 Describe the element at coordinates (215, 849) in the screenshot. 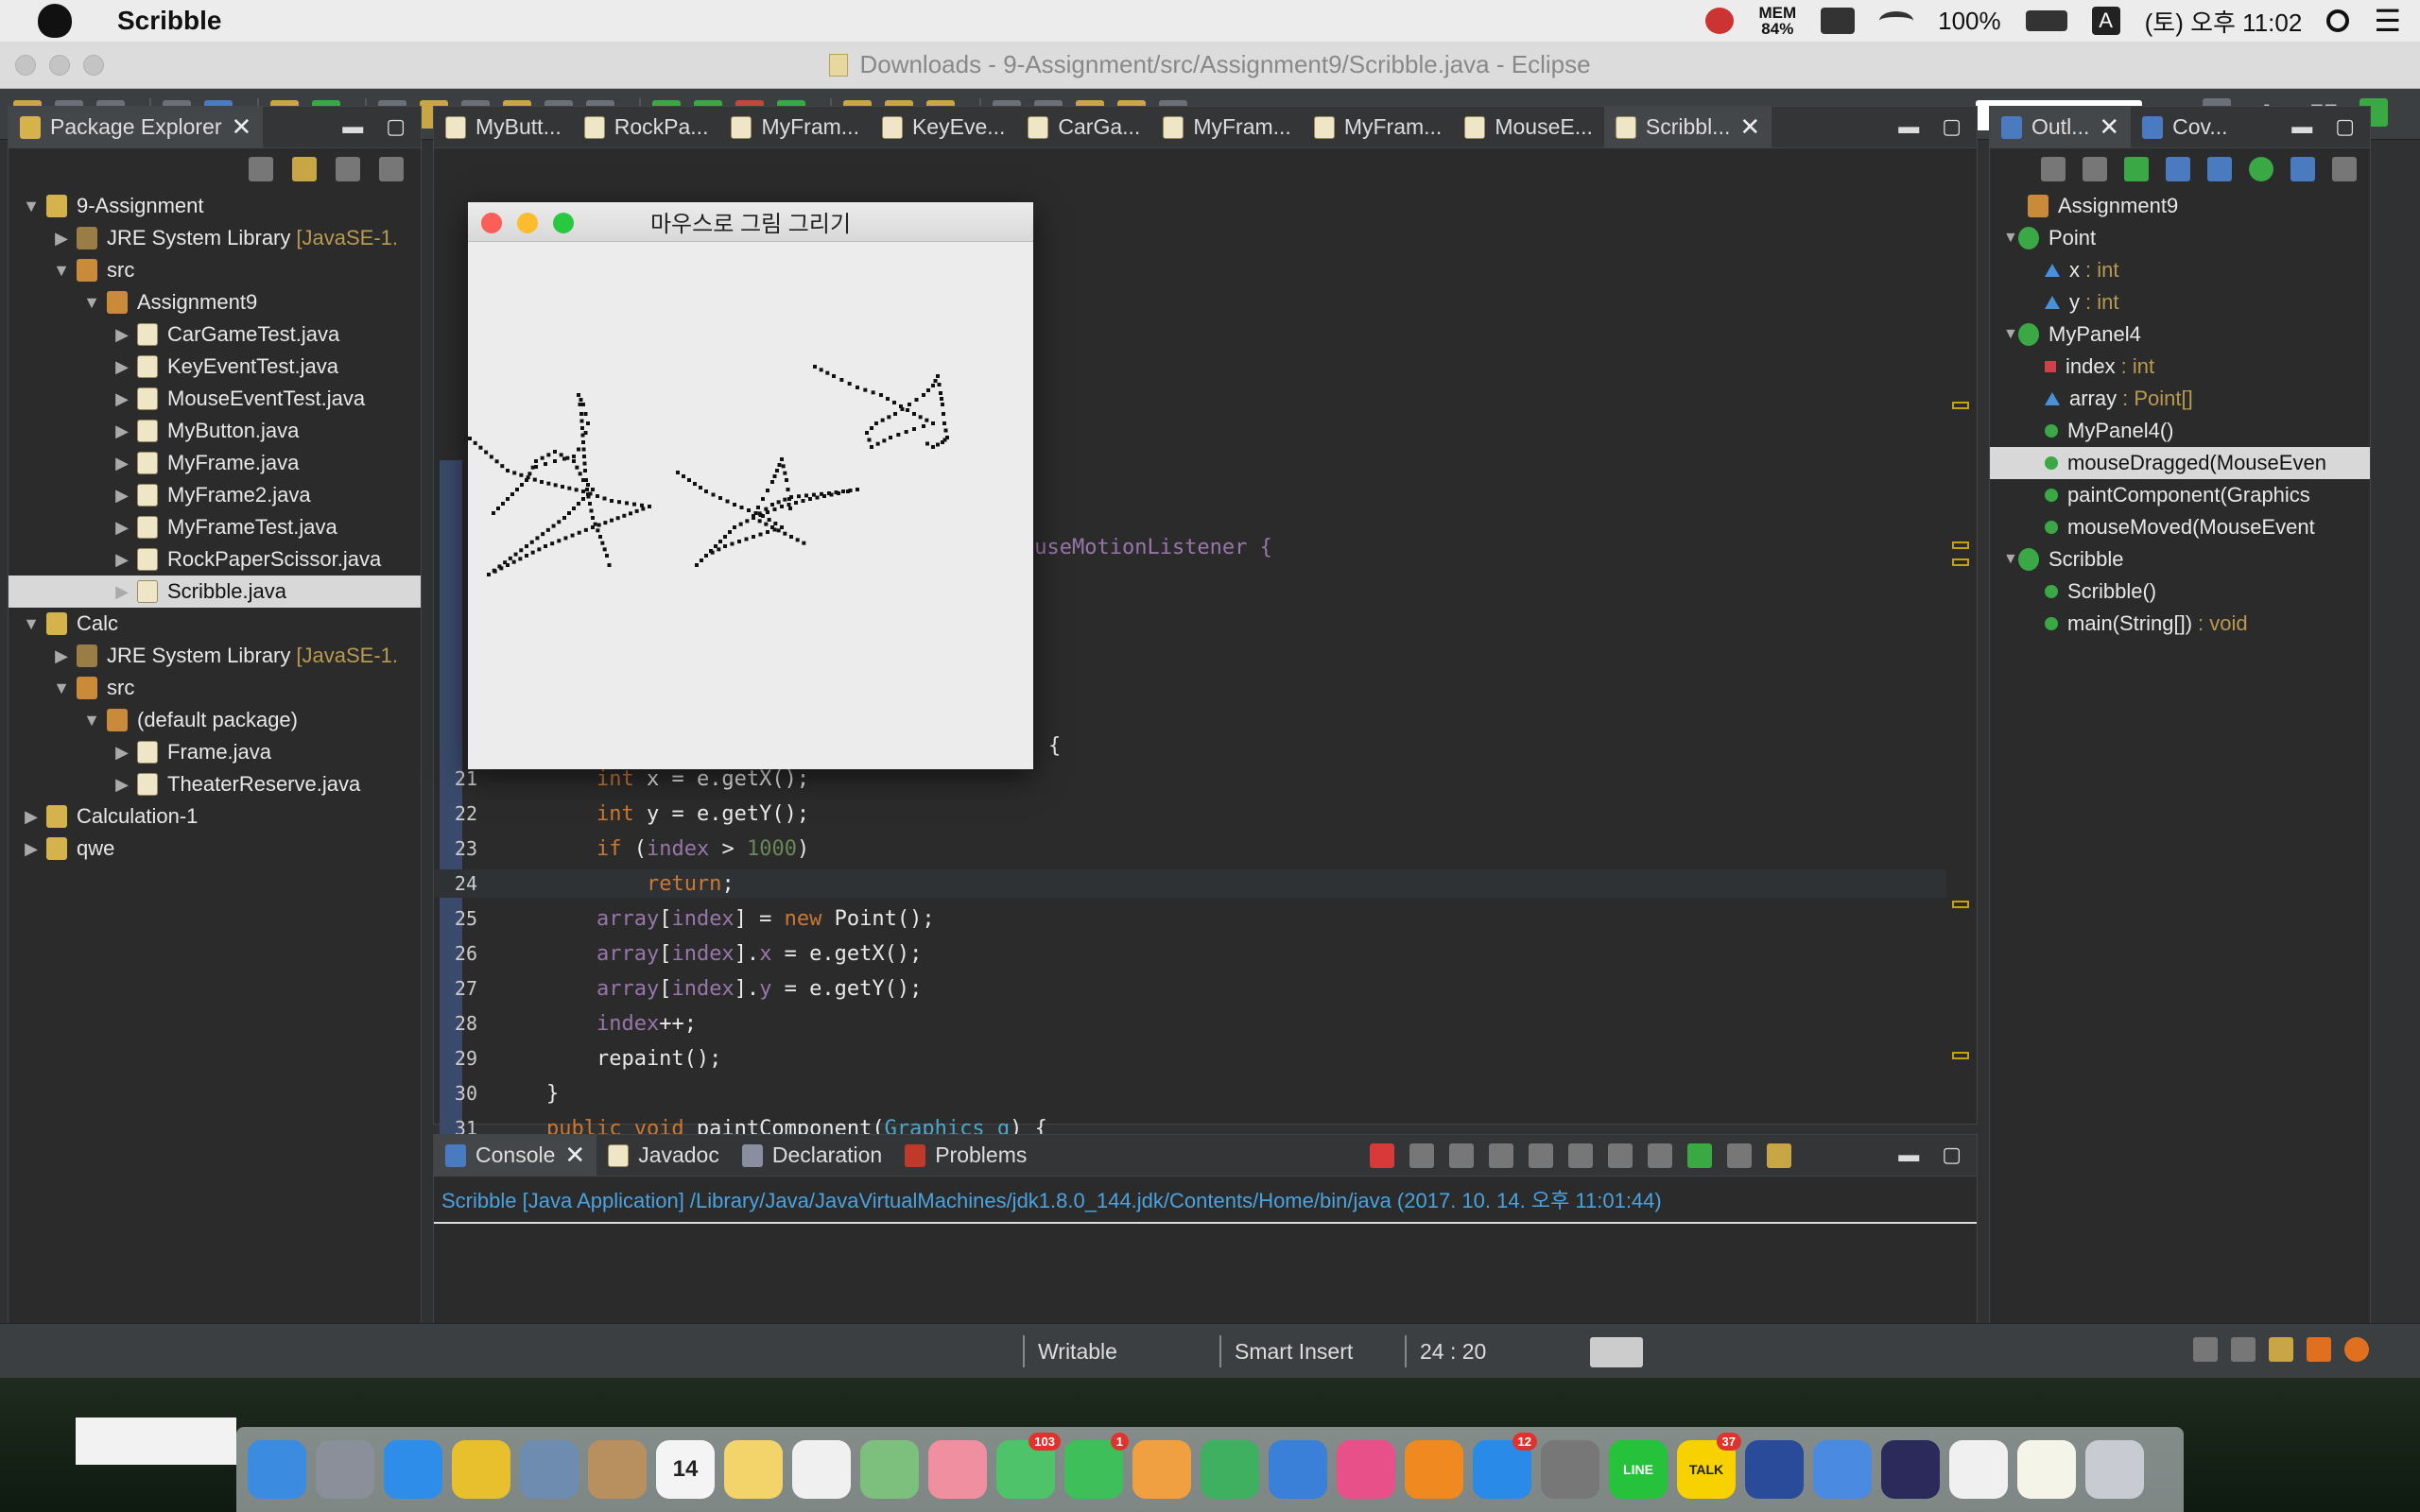

I see `tree-item: ▶ qwe` at that location.